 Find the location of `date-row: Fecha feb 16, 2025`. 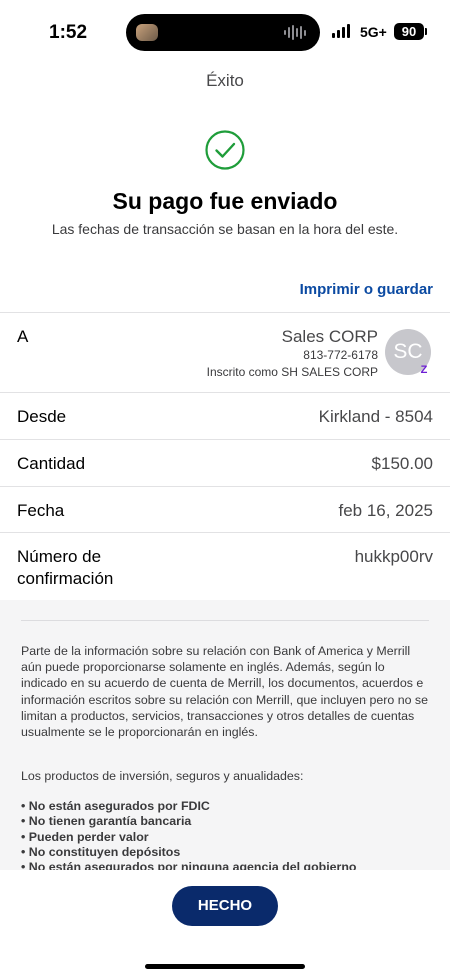

date-row: Fecha feb 16, 2025 is located at coordinates (225, 509).